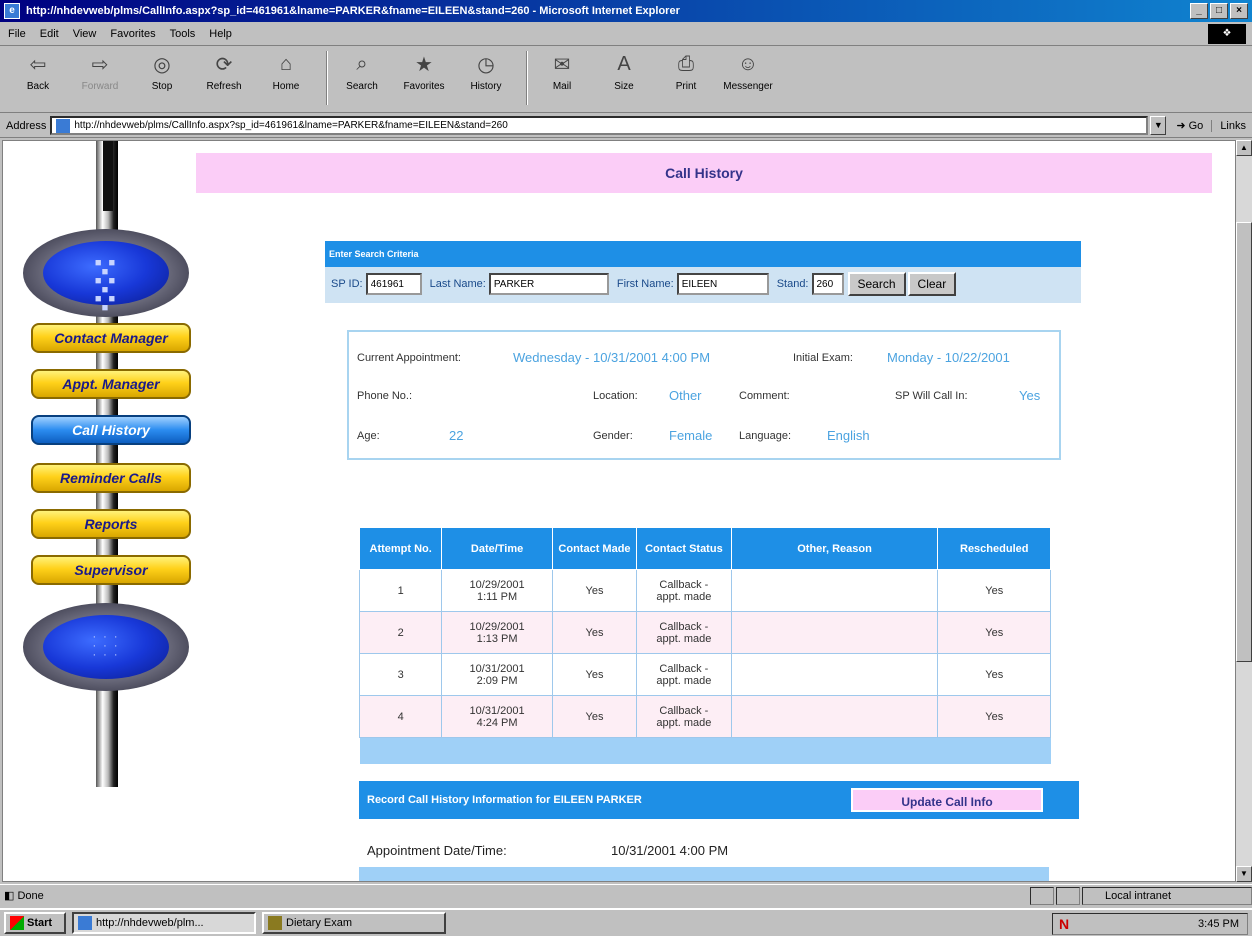  I want to click on menu-favorites: Favorites, so click(132, 34).